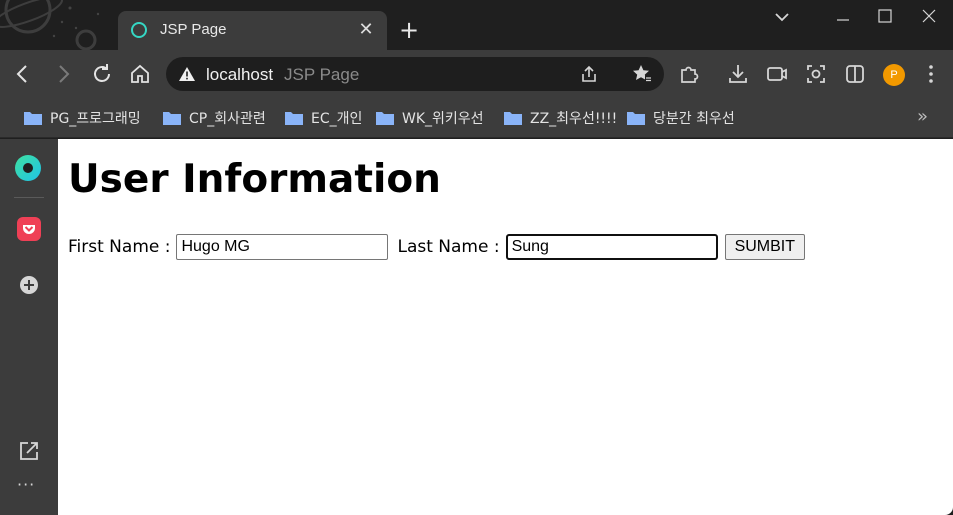  Describe the element at coordinates (63, 74) in the screenshot. I see `forward-icon` at that location.